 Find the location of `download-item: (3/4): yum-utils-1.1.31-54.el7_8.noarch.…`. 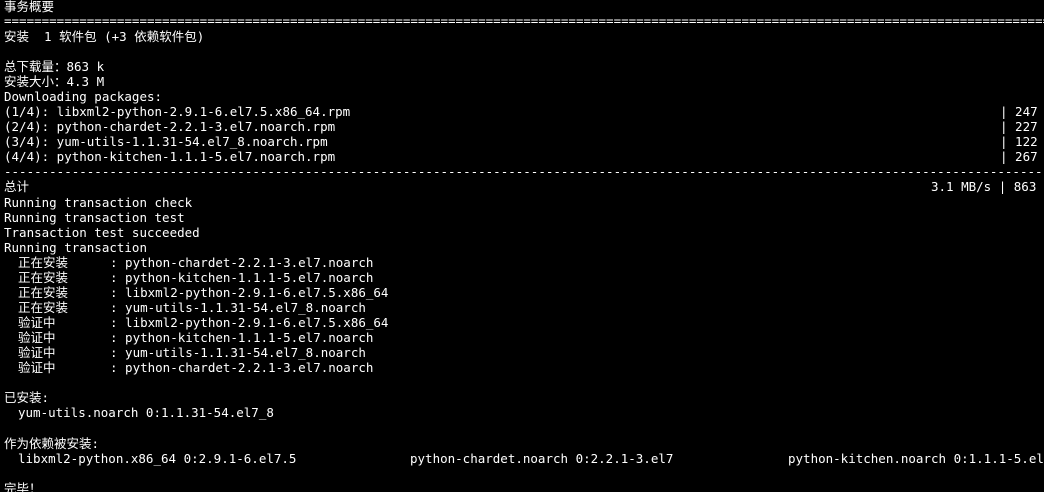

download-item: (3/4): yum-utils-1.1.31-54.el7_8.noarch.… is located at coordinates (166, 141).